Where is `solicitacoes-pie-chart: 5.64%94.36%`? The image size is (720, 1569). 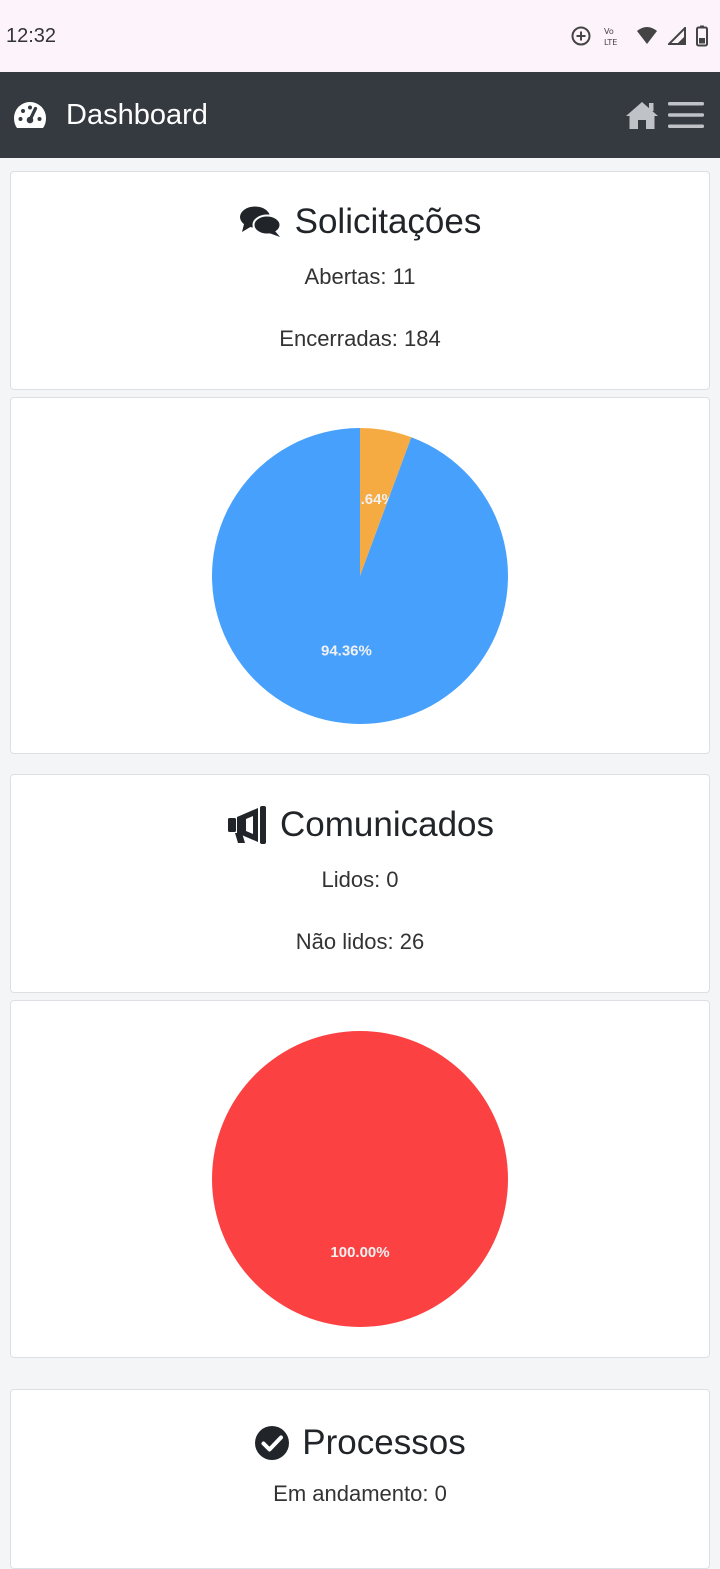 solicitacoes-pie-chart: 5.64%94.36% is located at coordinates (360, 575).